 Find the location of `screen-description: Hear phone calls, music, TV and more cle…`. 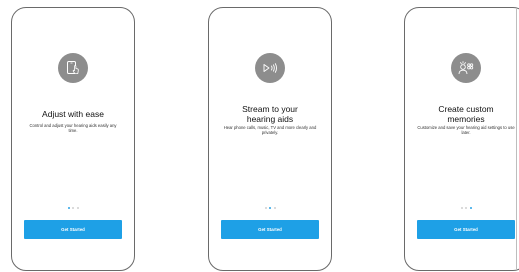

screen-description: Hear phone calls, music, TV and more cle… is located at coordinates (270, 130).